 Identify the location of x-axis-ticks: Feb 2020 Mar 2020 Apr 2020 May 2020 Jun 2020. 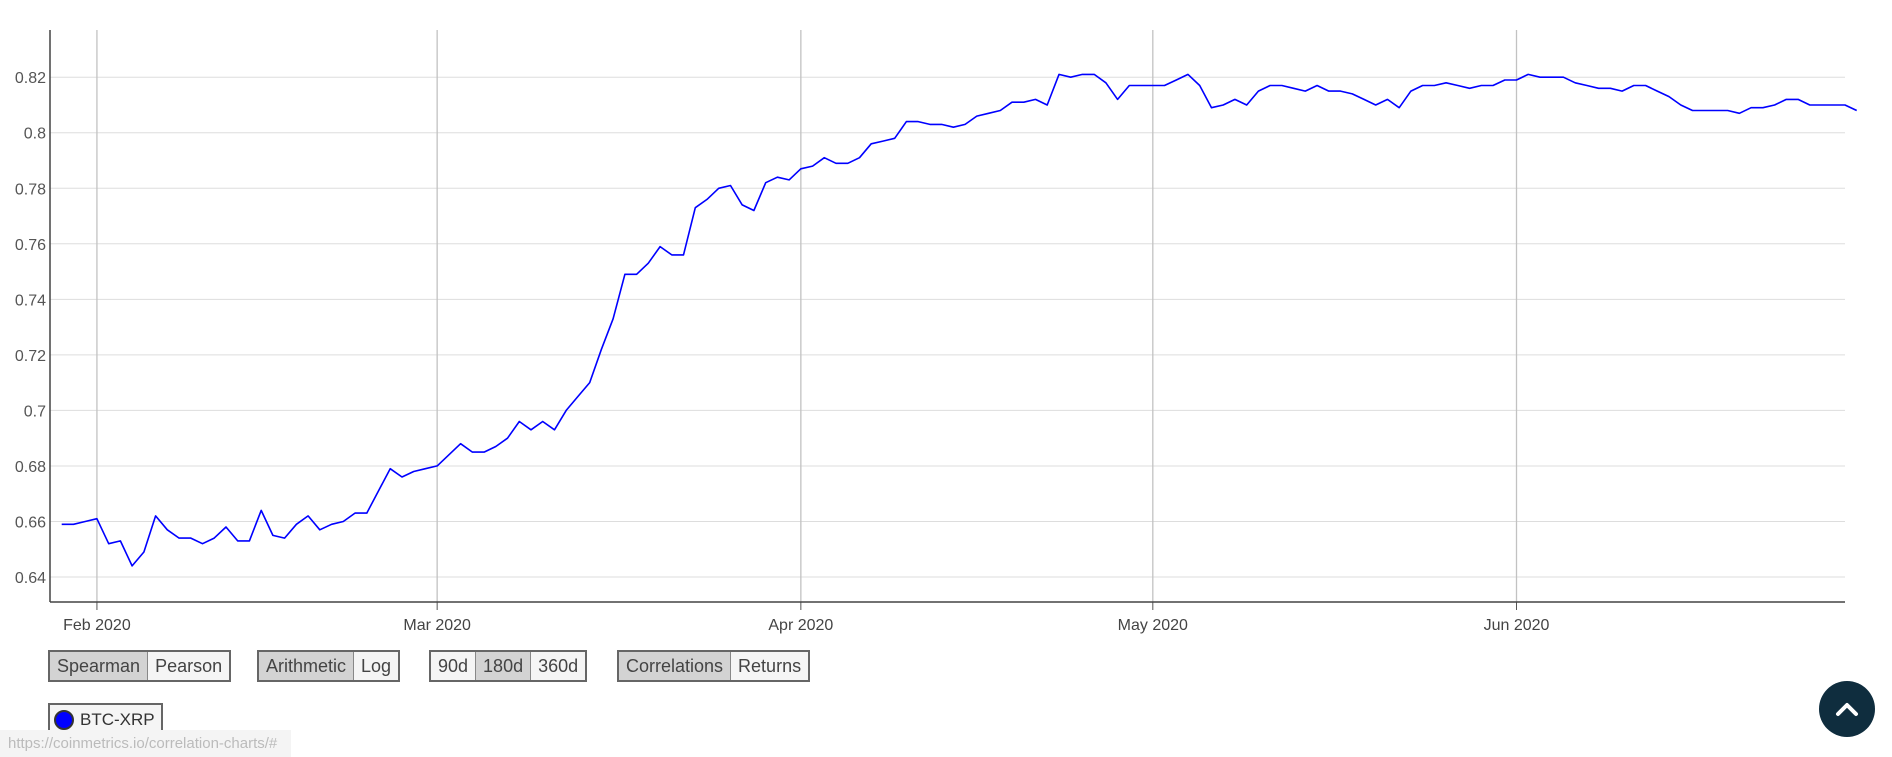
(806, 625).